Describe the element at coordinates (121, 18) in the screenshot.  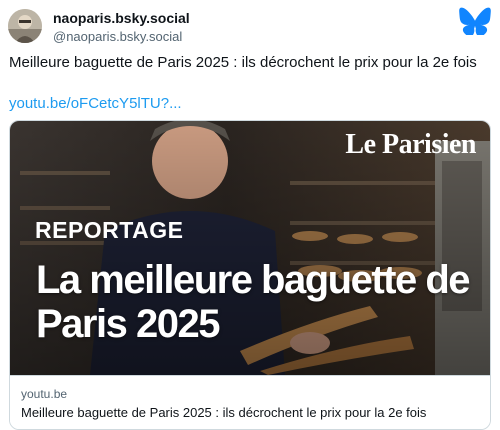
I see `display-name: naoparis.bsky.social` at that location.